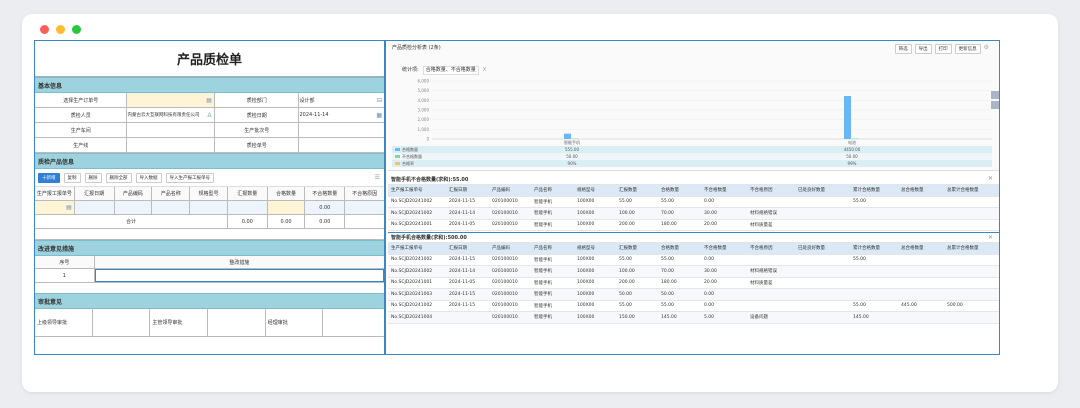 The height and width of the screenshot is (408, 1080). I want to click on basic-row: 选择生产订单号 ▤ 质检部门 设计部 ⊟, so click(209, 100).